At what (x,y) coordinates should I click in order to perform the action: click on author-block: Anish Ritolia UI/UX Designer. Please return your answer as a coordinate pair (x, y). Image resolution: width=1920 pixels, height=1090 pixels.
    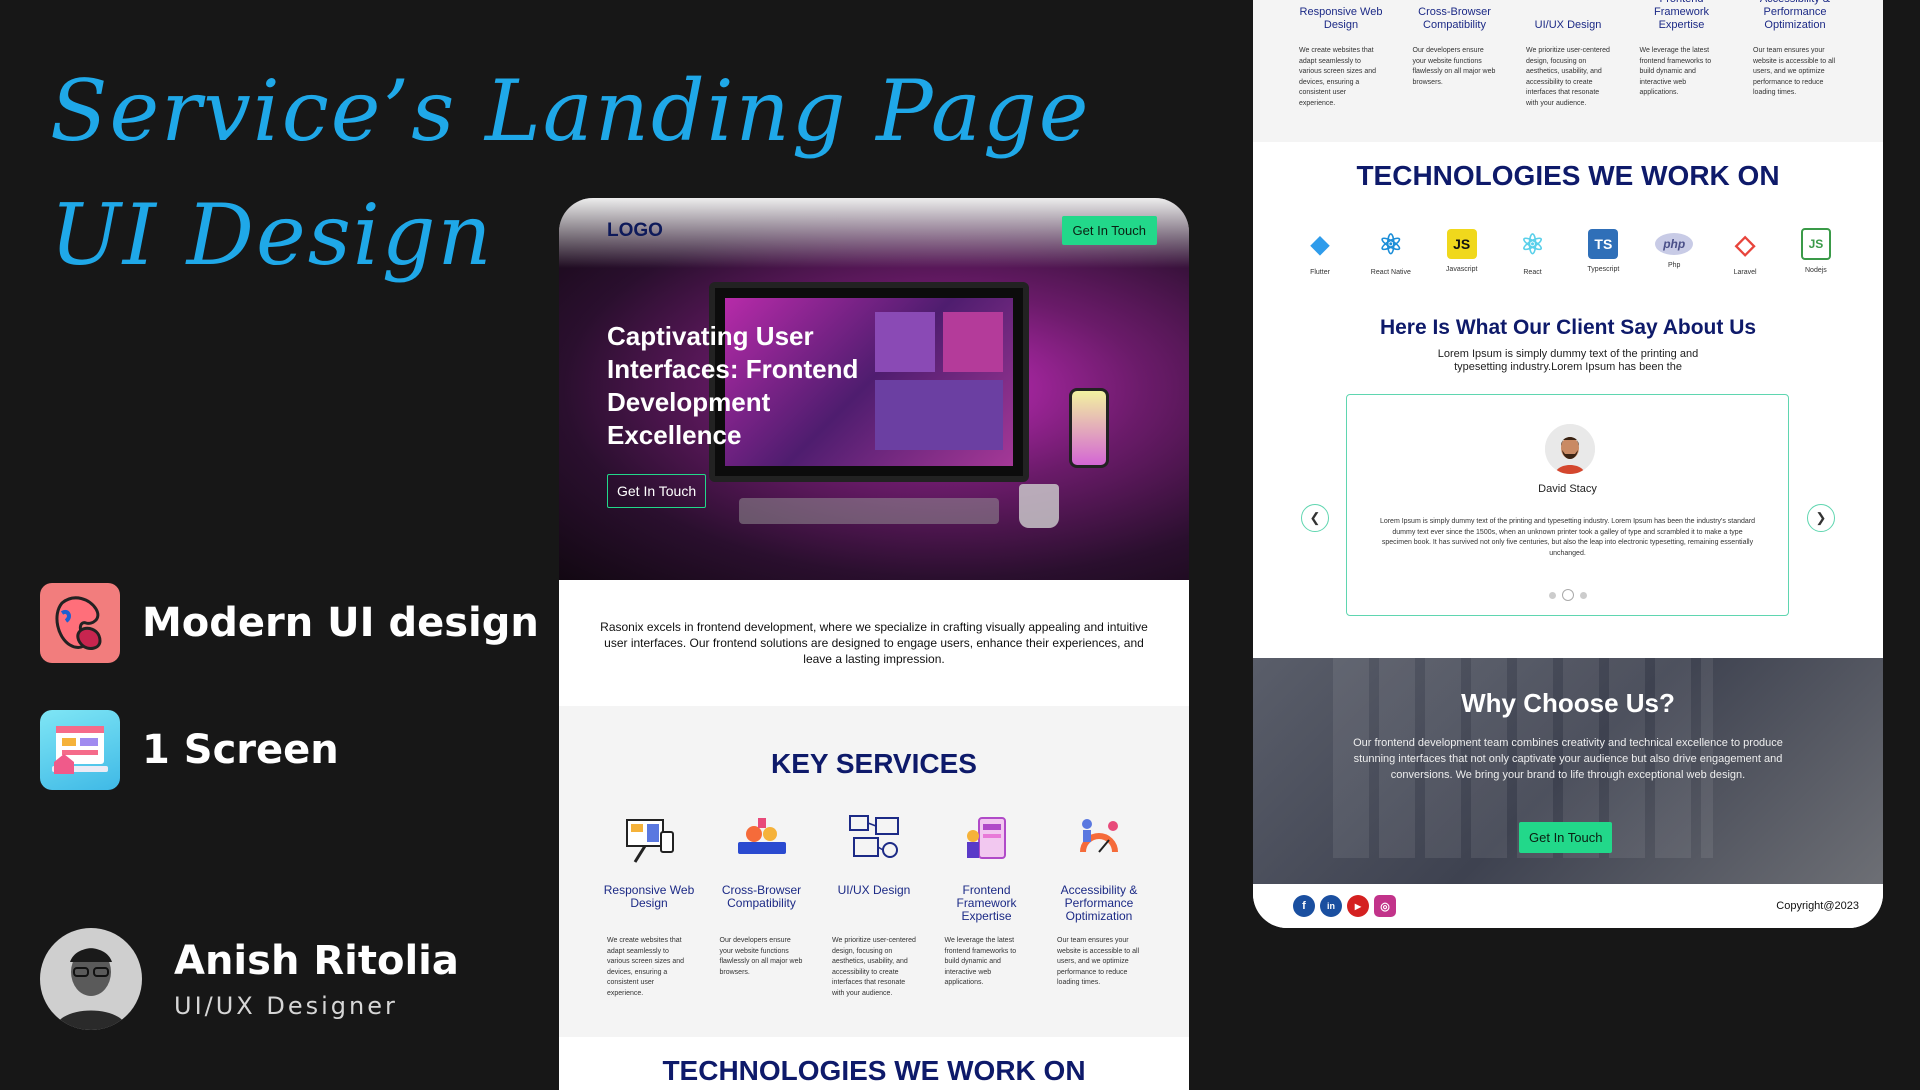
    Looking at the image, I should click on (249, 979).